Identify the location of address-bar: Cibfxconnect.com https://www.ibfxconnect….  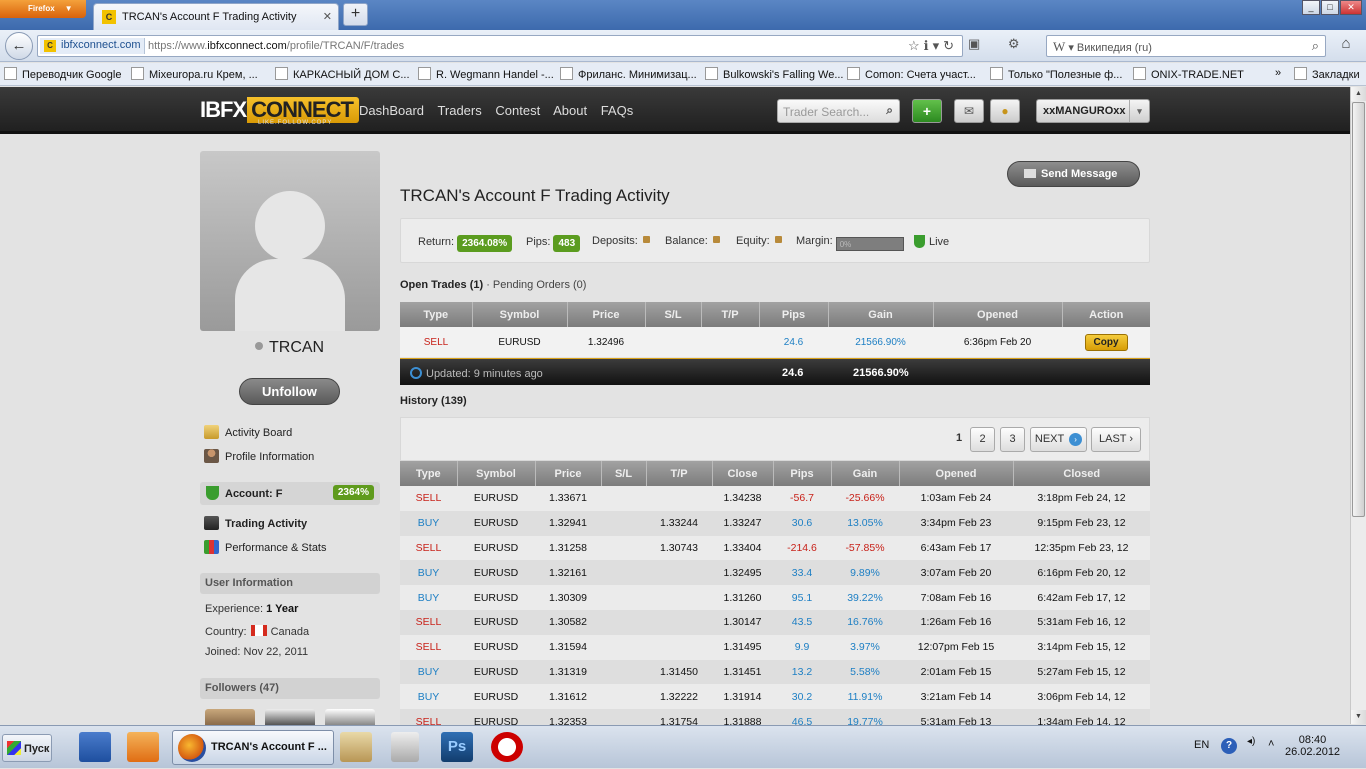
(500, 46).